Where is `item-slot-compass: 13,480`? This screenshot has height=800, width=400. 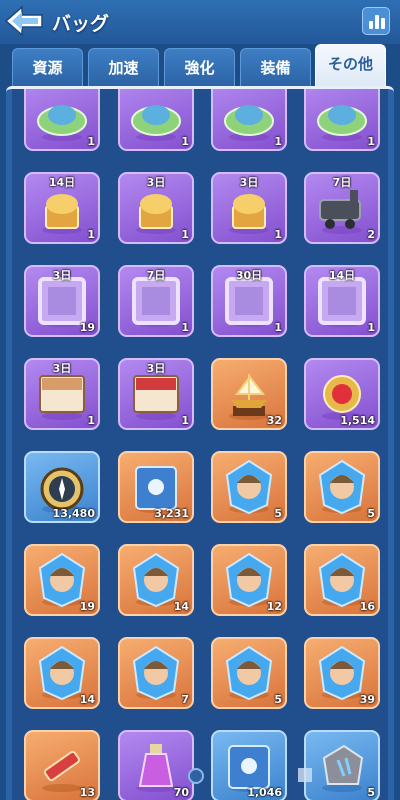 item-slot-compass: 13,480 is located at coordinates (62, 487).